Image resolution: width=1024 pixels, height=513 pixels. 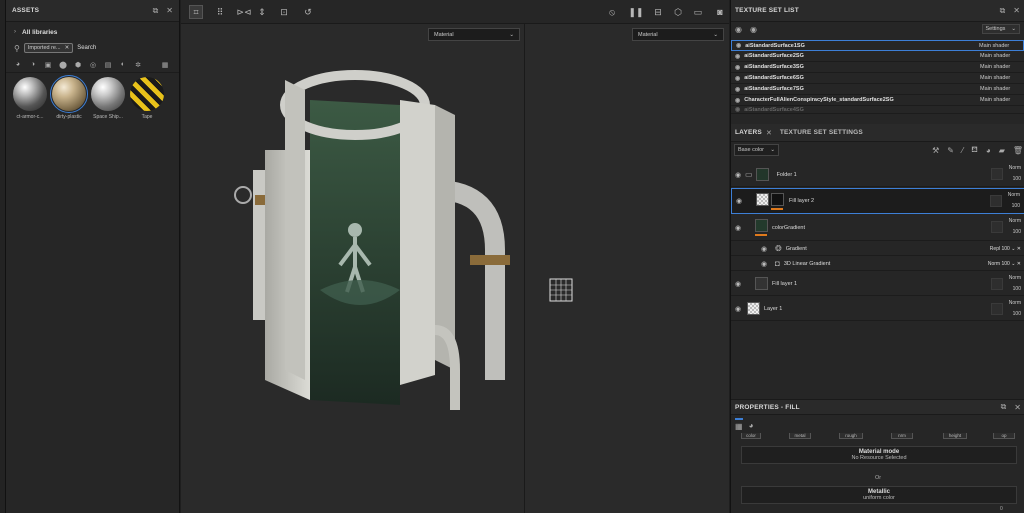 I want to click on material-properties-icon: ◕, so click(x=751, y=425).